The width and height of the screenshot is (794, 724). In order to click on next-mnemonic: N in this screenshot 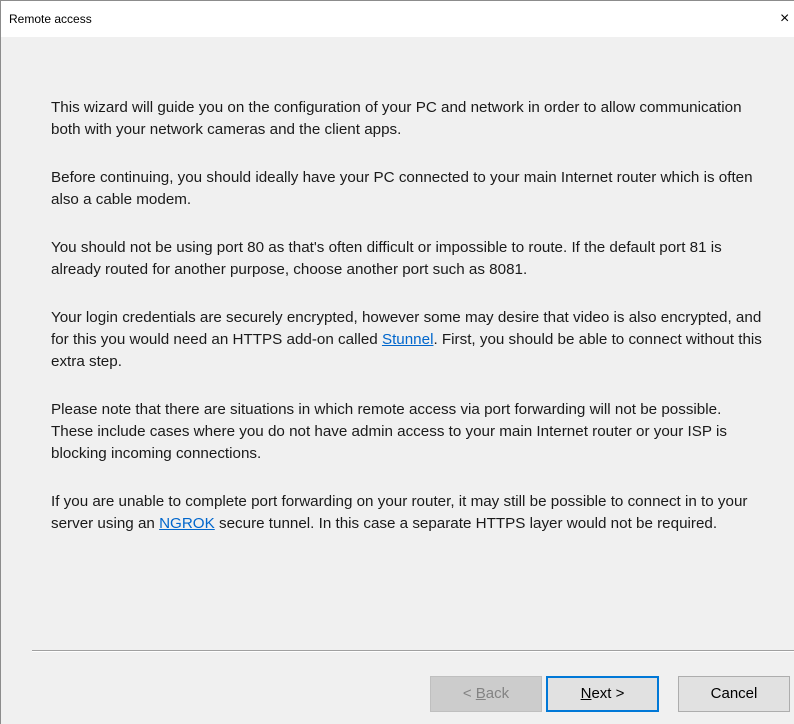, I will do `click(586, 693)`.